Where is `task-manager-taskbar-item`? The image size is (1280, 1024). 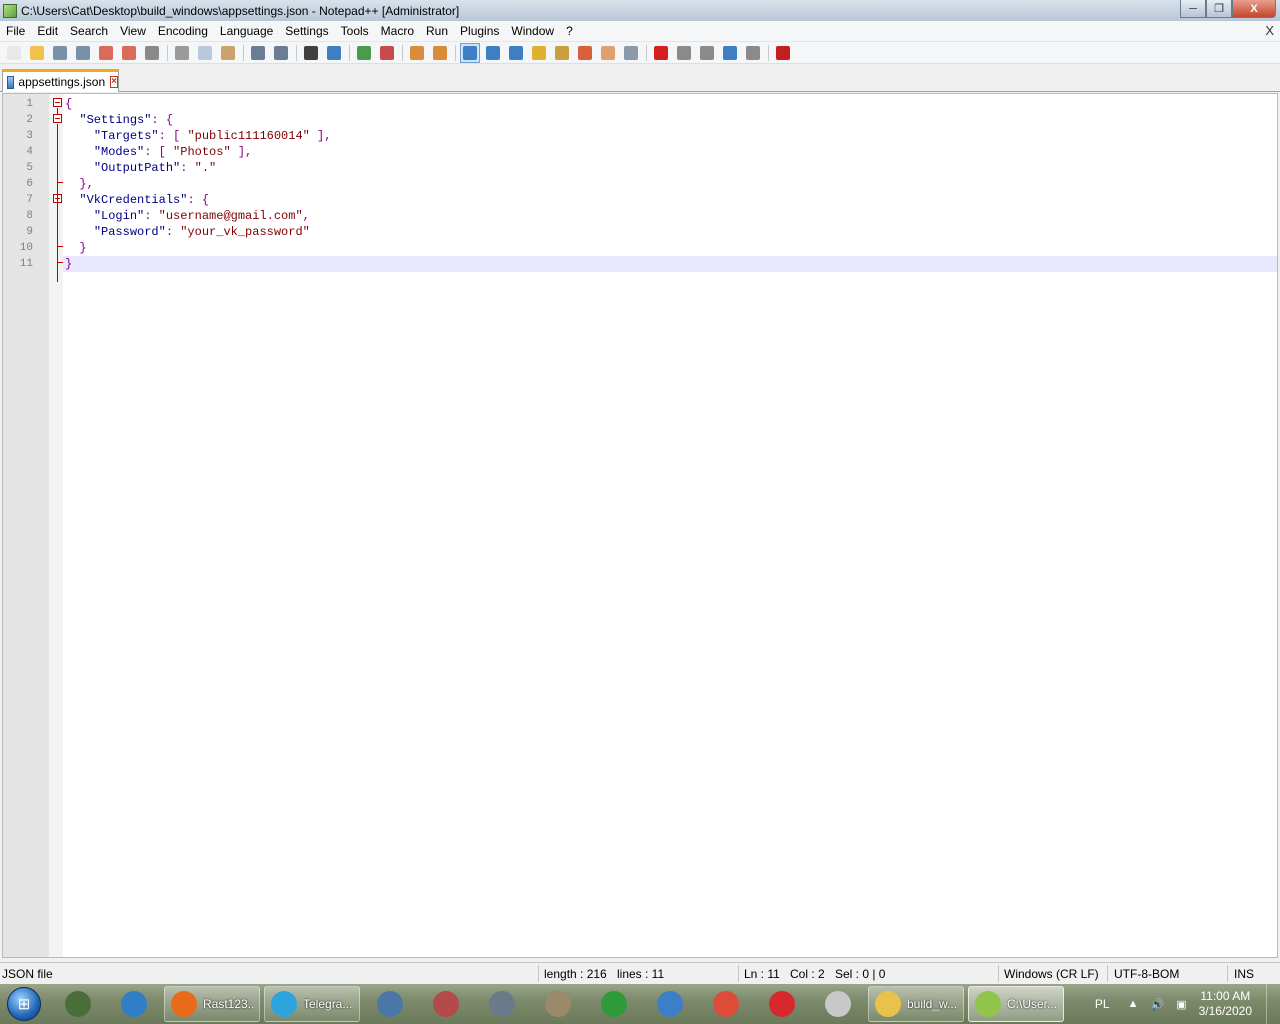
task-manager-taskbar-item is located at coordinates (78, 1004).